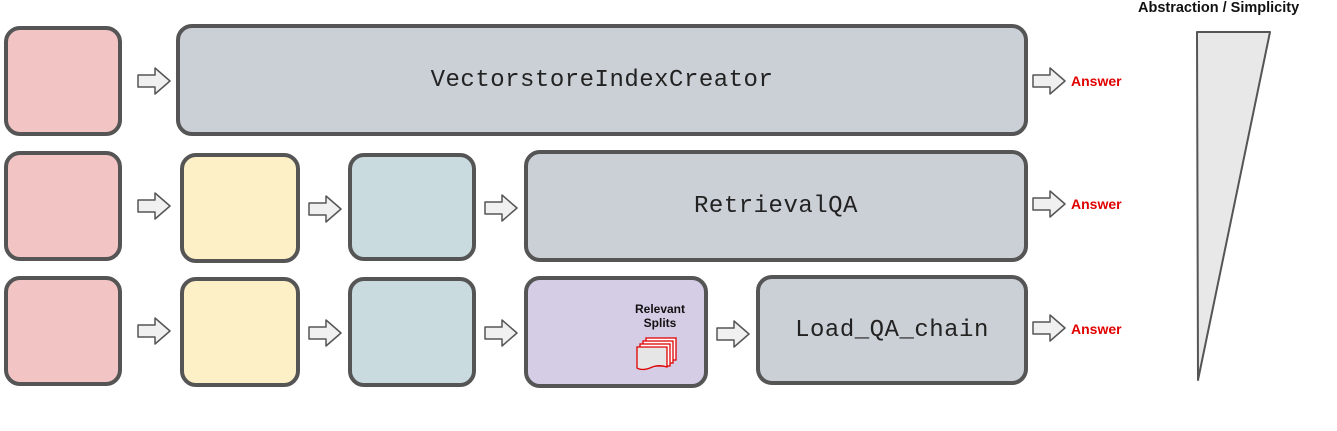 Image resolution: width=1337 pixels, height=431 pixels. I want to click on retrieval-qa-box: RetrievalQA, so click(776, 206).